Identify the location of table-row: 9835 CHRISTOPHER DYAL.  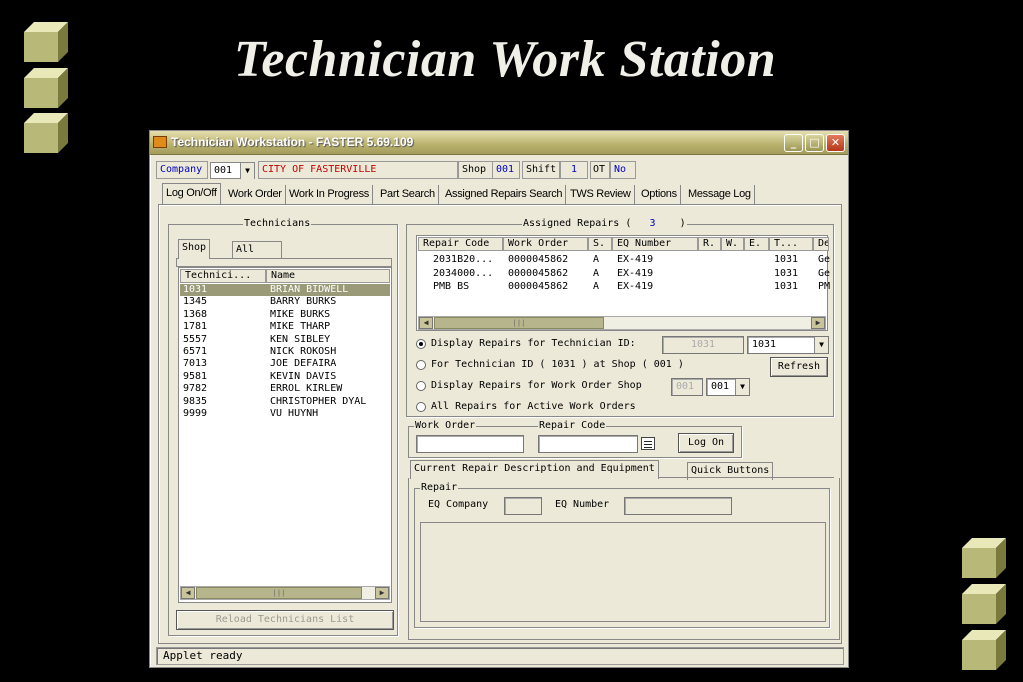
(285, 402).